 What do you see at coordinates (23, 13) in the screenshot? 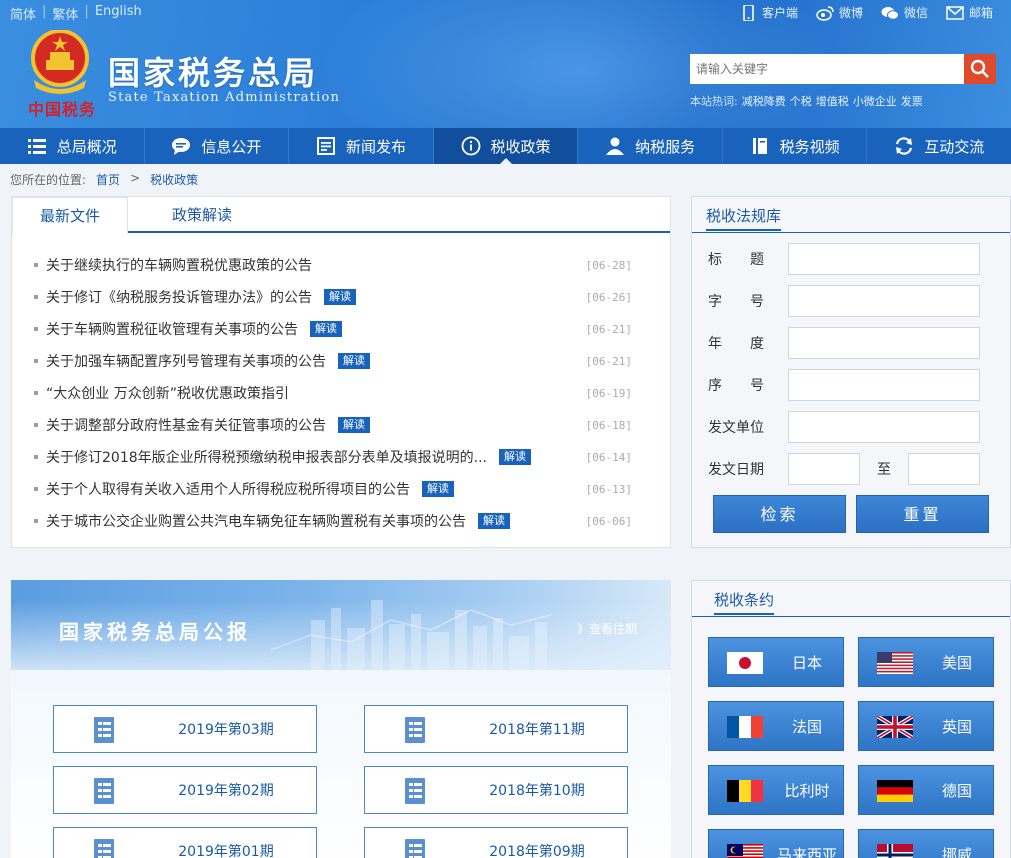
I see `lang-simplified: 简体` at bounding box center [23, 13].